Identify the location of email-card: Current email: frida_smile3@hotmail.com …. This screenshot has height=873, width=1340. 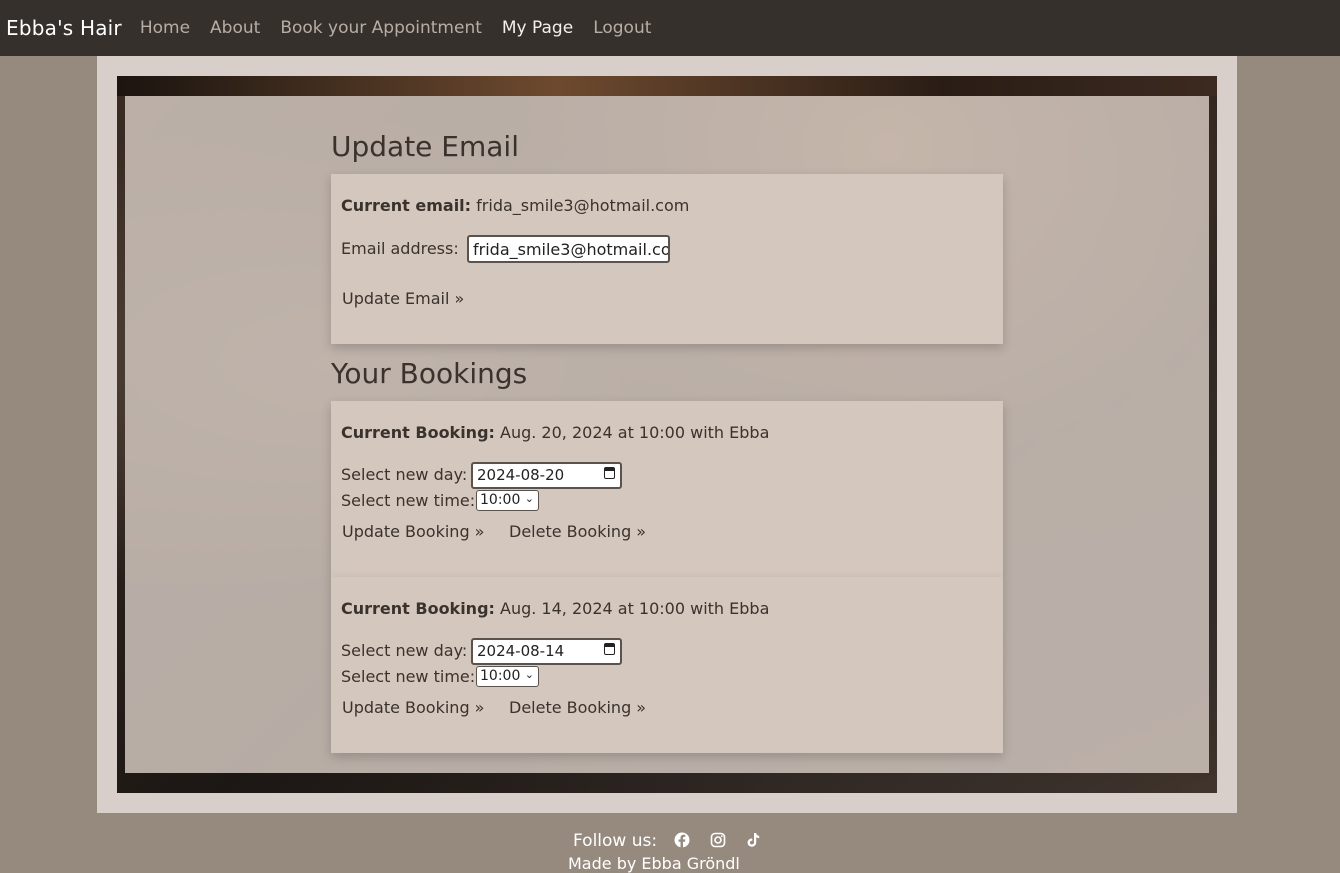
(667, 259).